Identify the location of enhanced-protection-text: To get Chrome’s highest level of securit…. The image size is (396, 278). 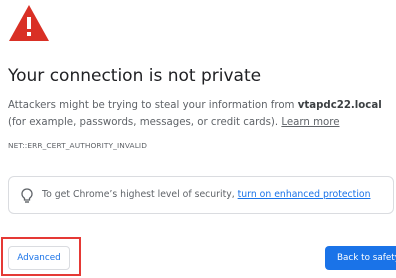
(206, 194).